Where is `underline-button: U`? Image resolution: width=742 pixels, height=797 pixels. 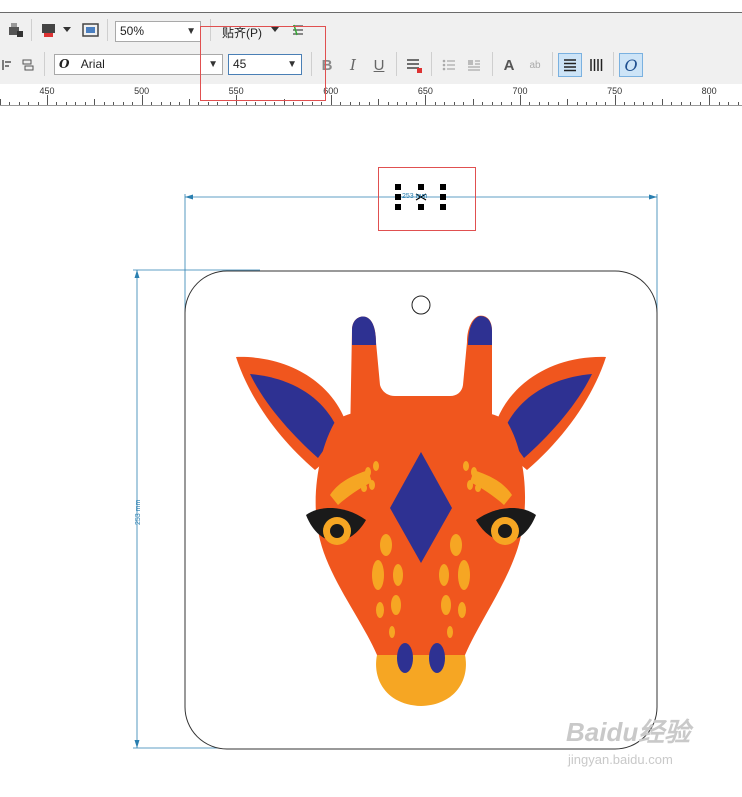 underline-button: U is located at coordinates (379, 65).